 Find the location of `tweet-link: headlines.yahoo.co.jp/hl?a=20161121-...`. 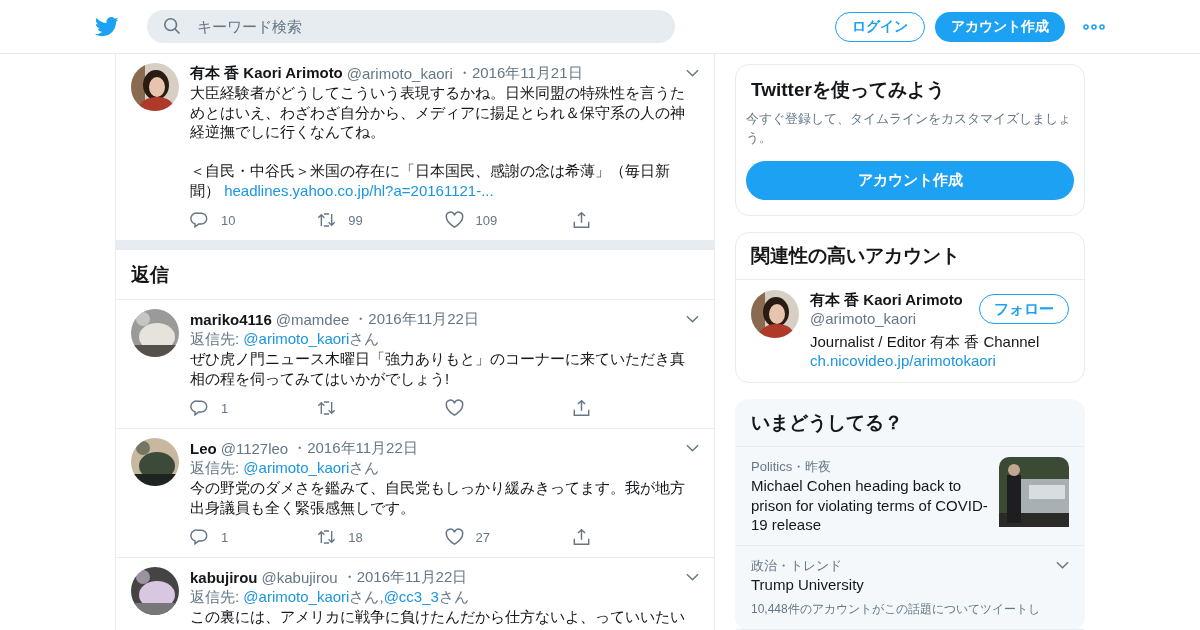

tweet-link: headlines.yahoo.co.jp/hl?a=20161121-... is located at coordinates (359, 190).